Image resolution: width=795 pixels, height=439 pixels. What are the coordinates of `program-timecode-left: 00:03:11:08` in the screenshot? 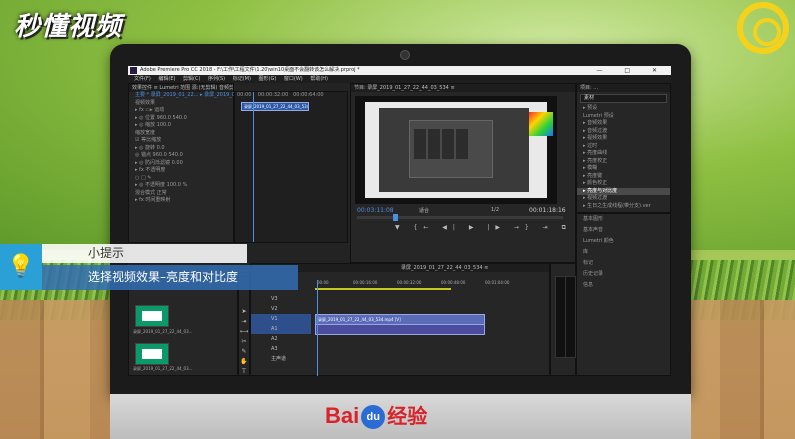 It's located at (375, 210).